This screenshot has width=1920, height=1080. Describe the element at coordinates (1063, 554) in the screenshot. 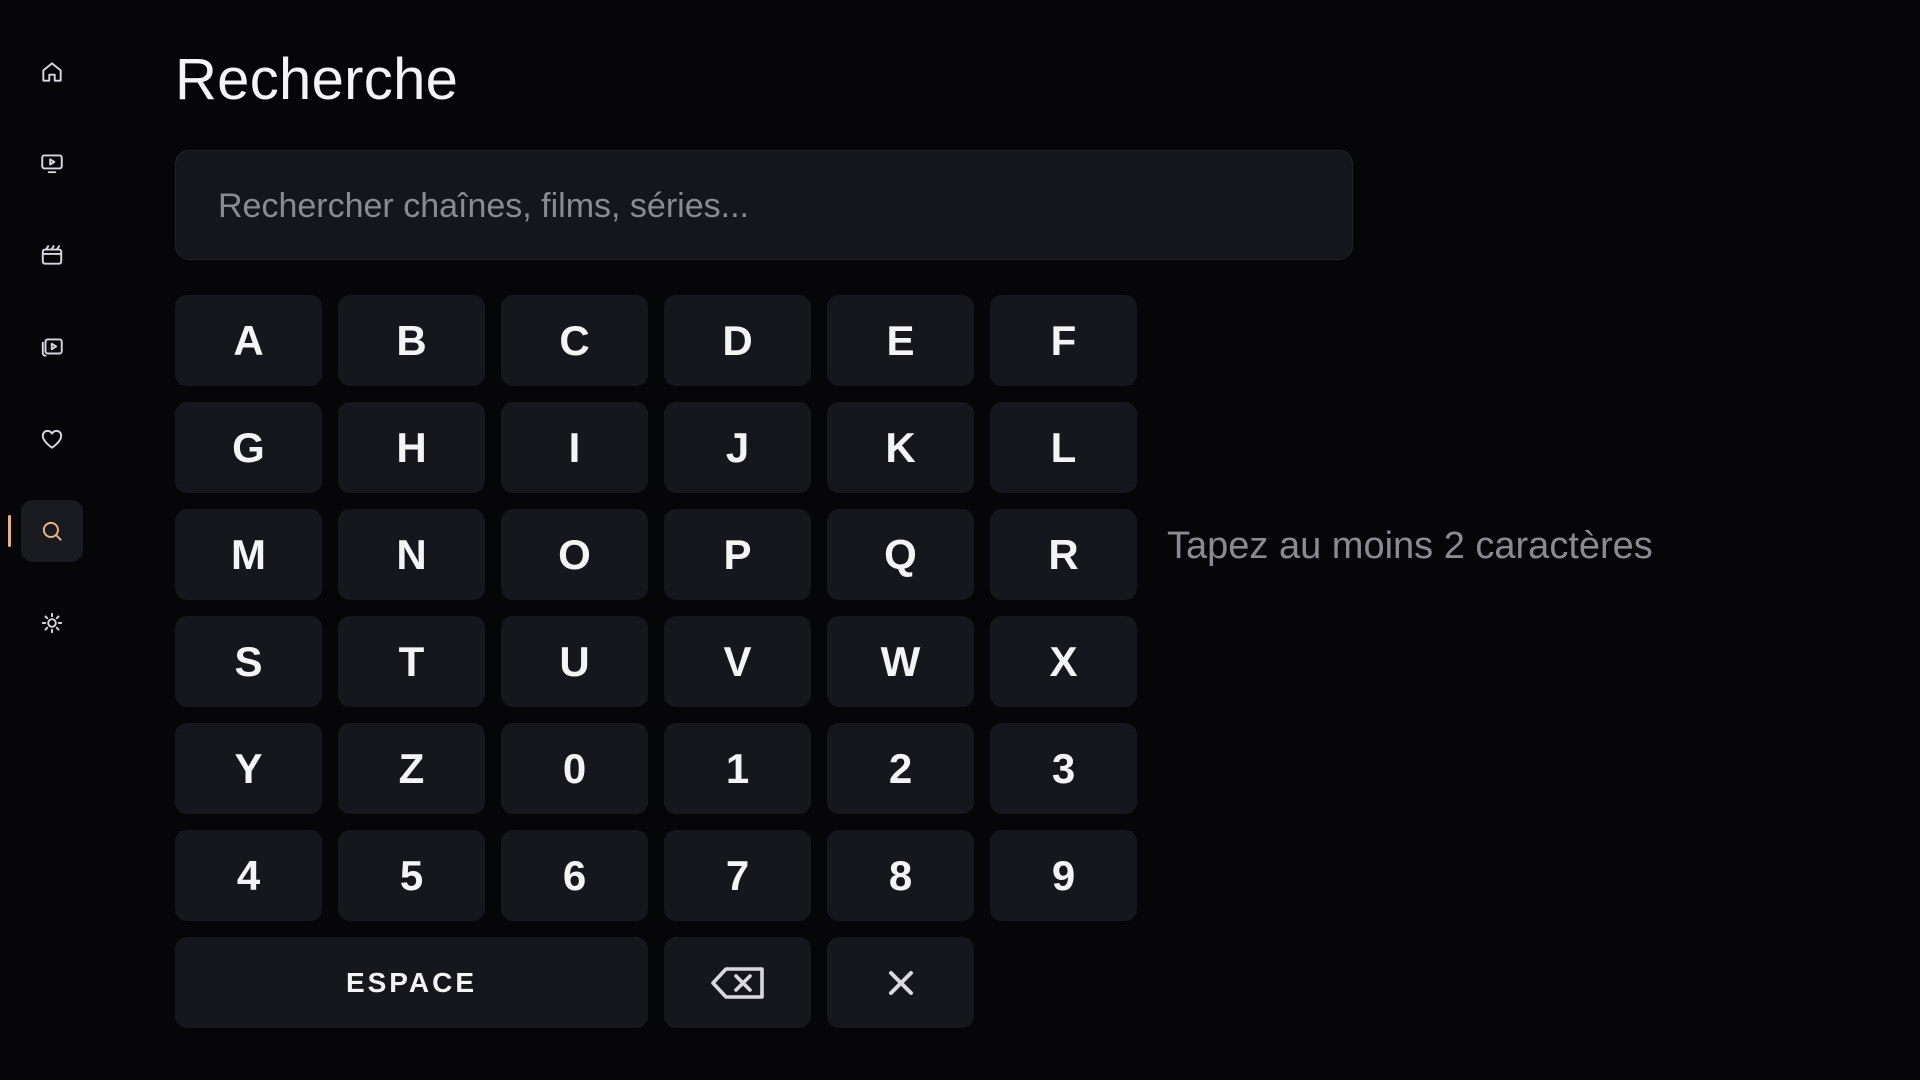

I see `key-r: R` at that location.